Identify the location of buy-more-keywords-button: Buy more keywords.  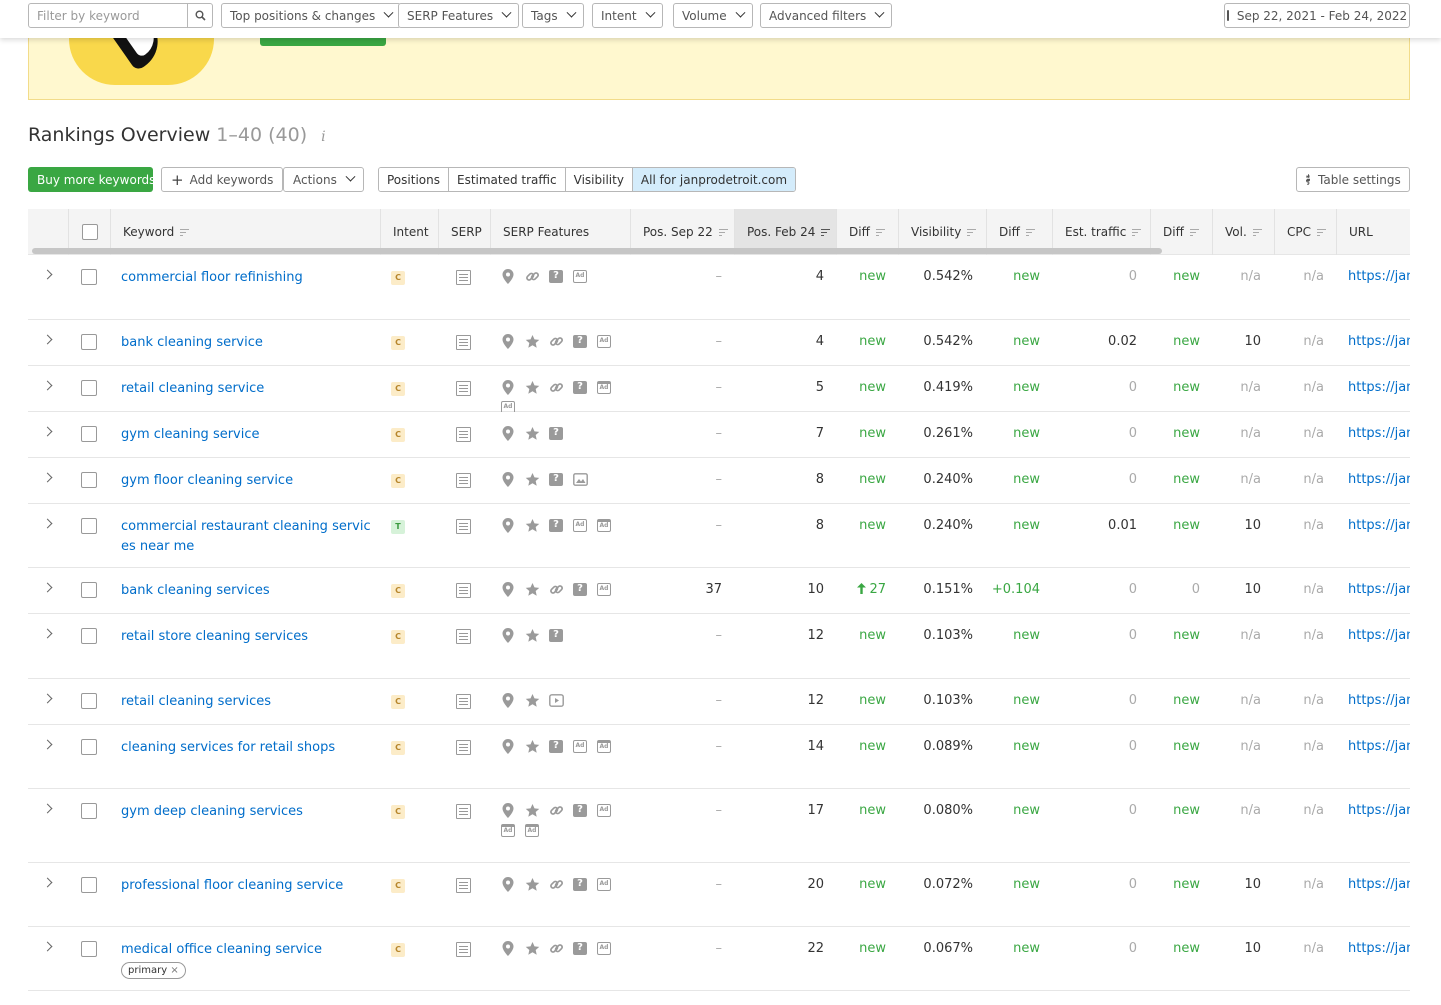
(91, 179).